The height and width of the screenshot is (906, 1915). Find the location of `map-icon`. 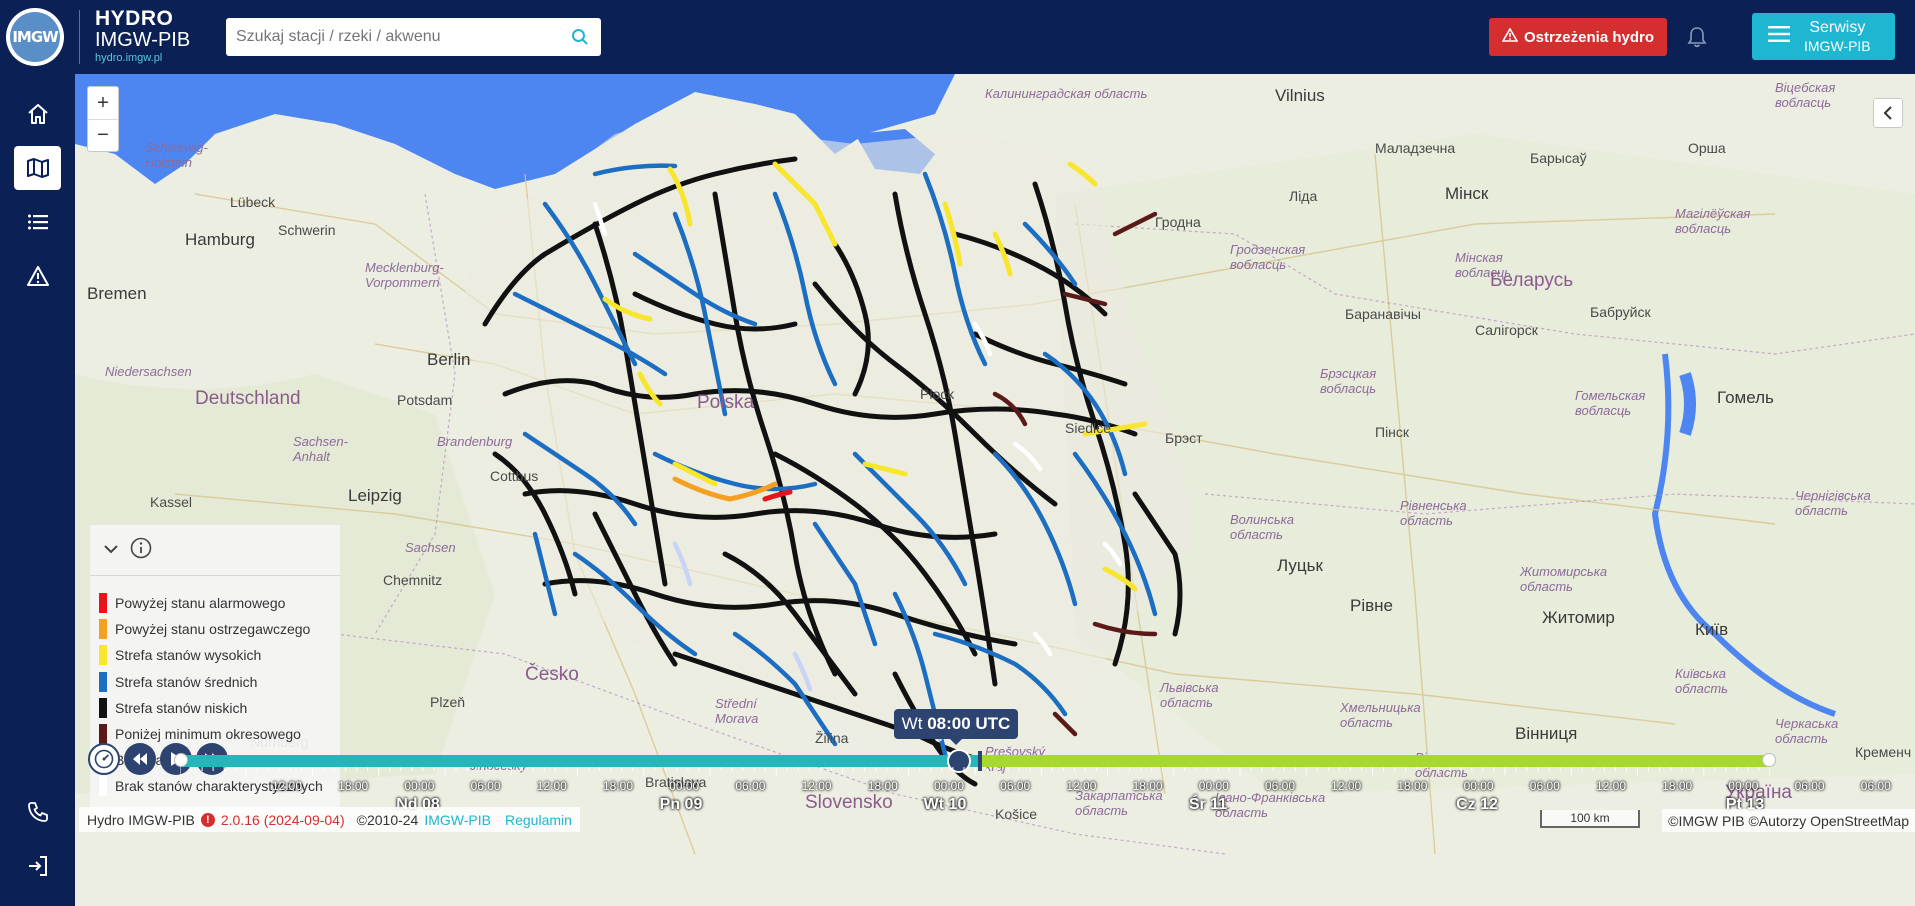

map-icon is located at coordinates (37, 168).